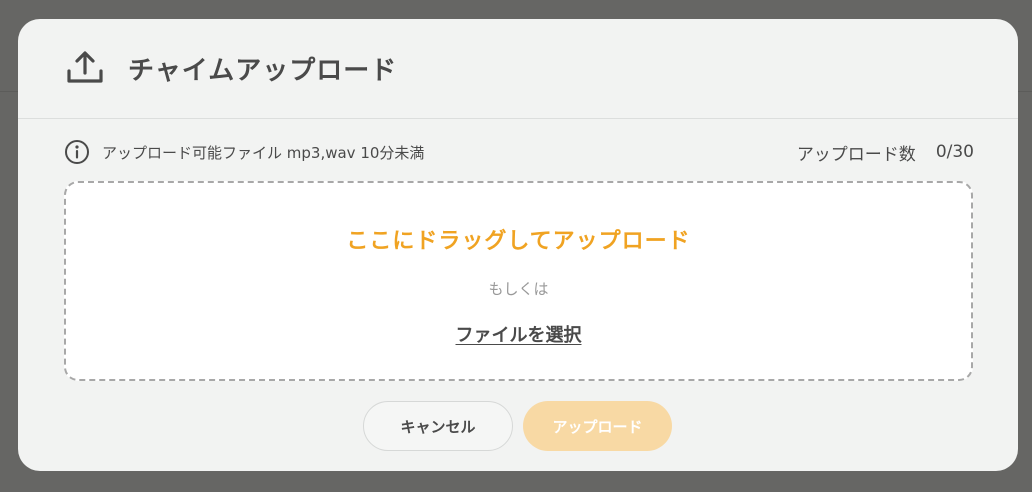 This screenshot has width=1032, height=492. Describe the element at coordinates (85, 66) in the screenshot. I see `upload-icon` at that location.